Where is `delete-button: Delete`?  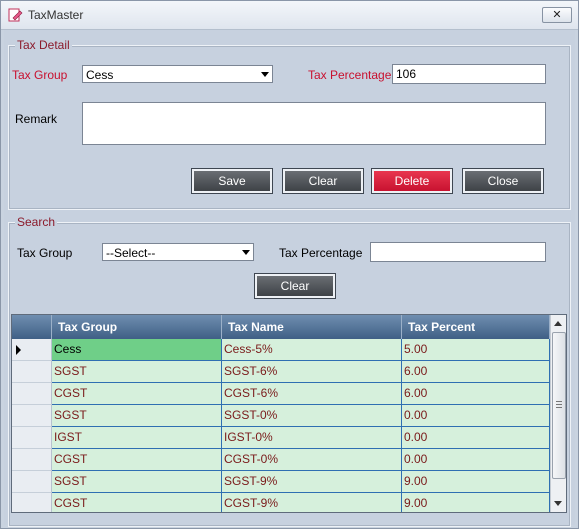
delete-button: Delete is located at coordinates (412, 181).